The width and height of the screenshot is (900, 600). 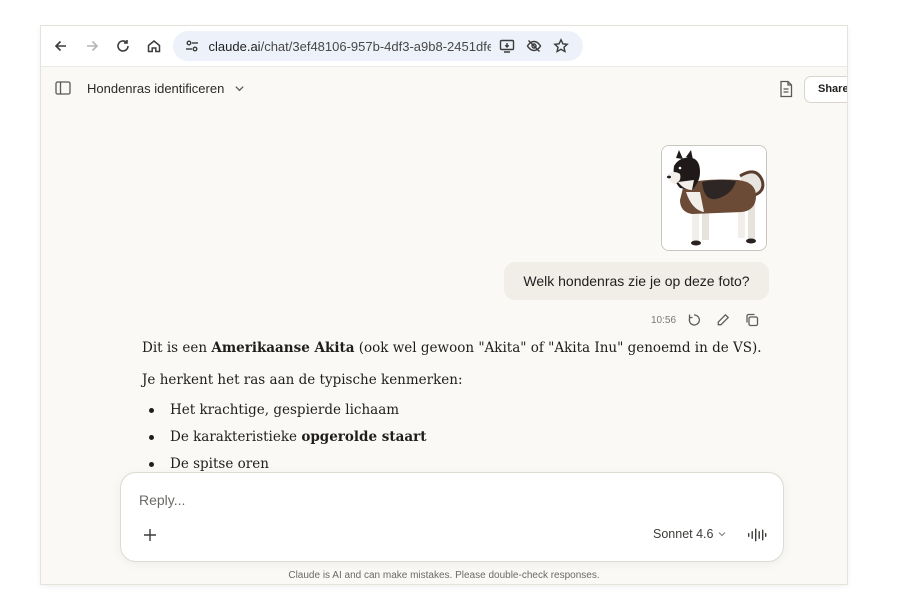 What do you see at coordinates (389, 500) in the screenshot?
I see `reply-input` at bounding box center [389, 500].